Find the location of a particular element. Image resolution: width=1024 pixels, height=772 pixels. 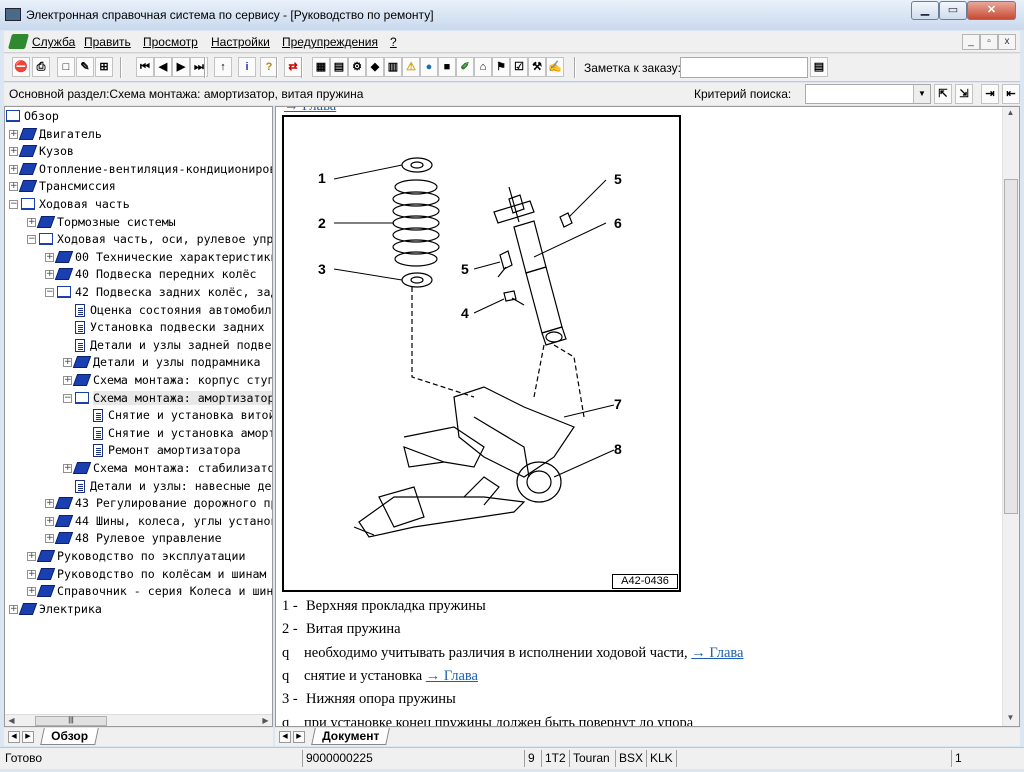

calculator-icon: ▥ is located at coordinates (393, 67).